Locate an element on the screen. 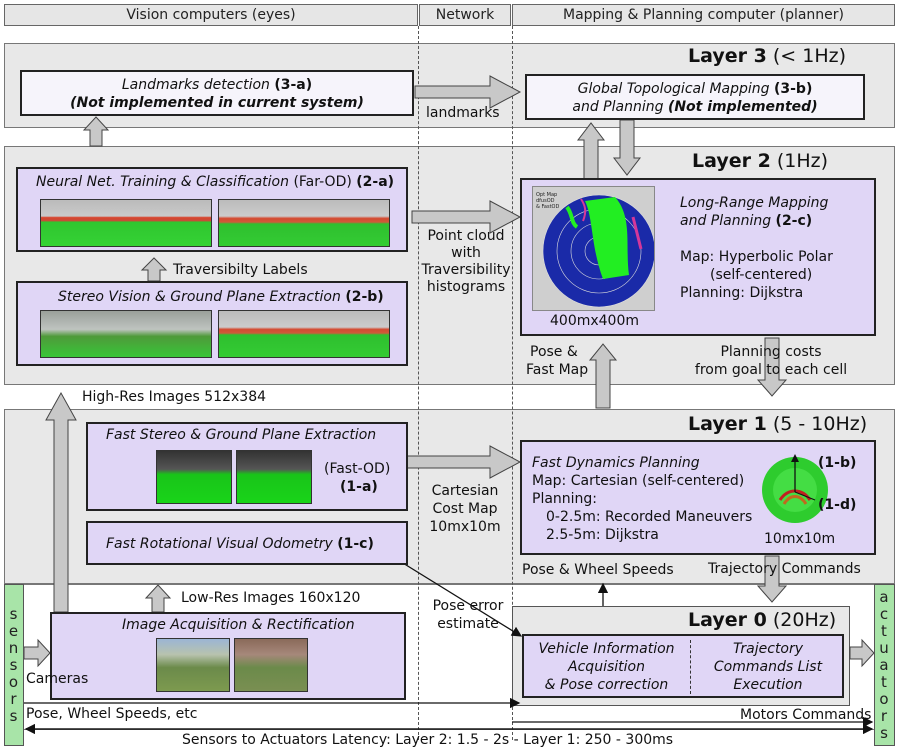 The image size is (900, 754). arrow-cartesian is located at coordinates (464, 462).